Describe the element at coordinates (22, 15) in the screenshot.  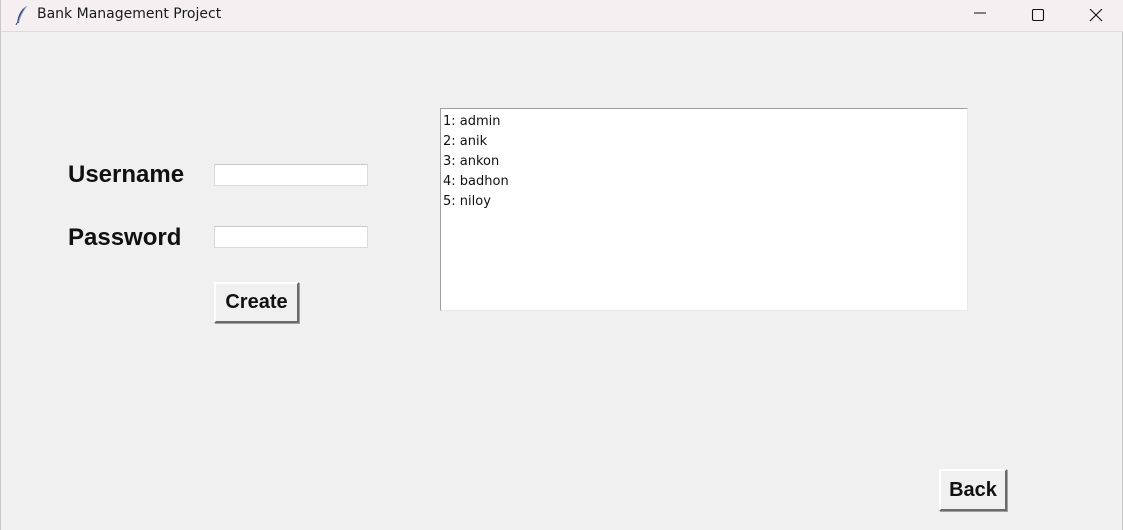
I see `feather-icon` at that location.